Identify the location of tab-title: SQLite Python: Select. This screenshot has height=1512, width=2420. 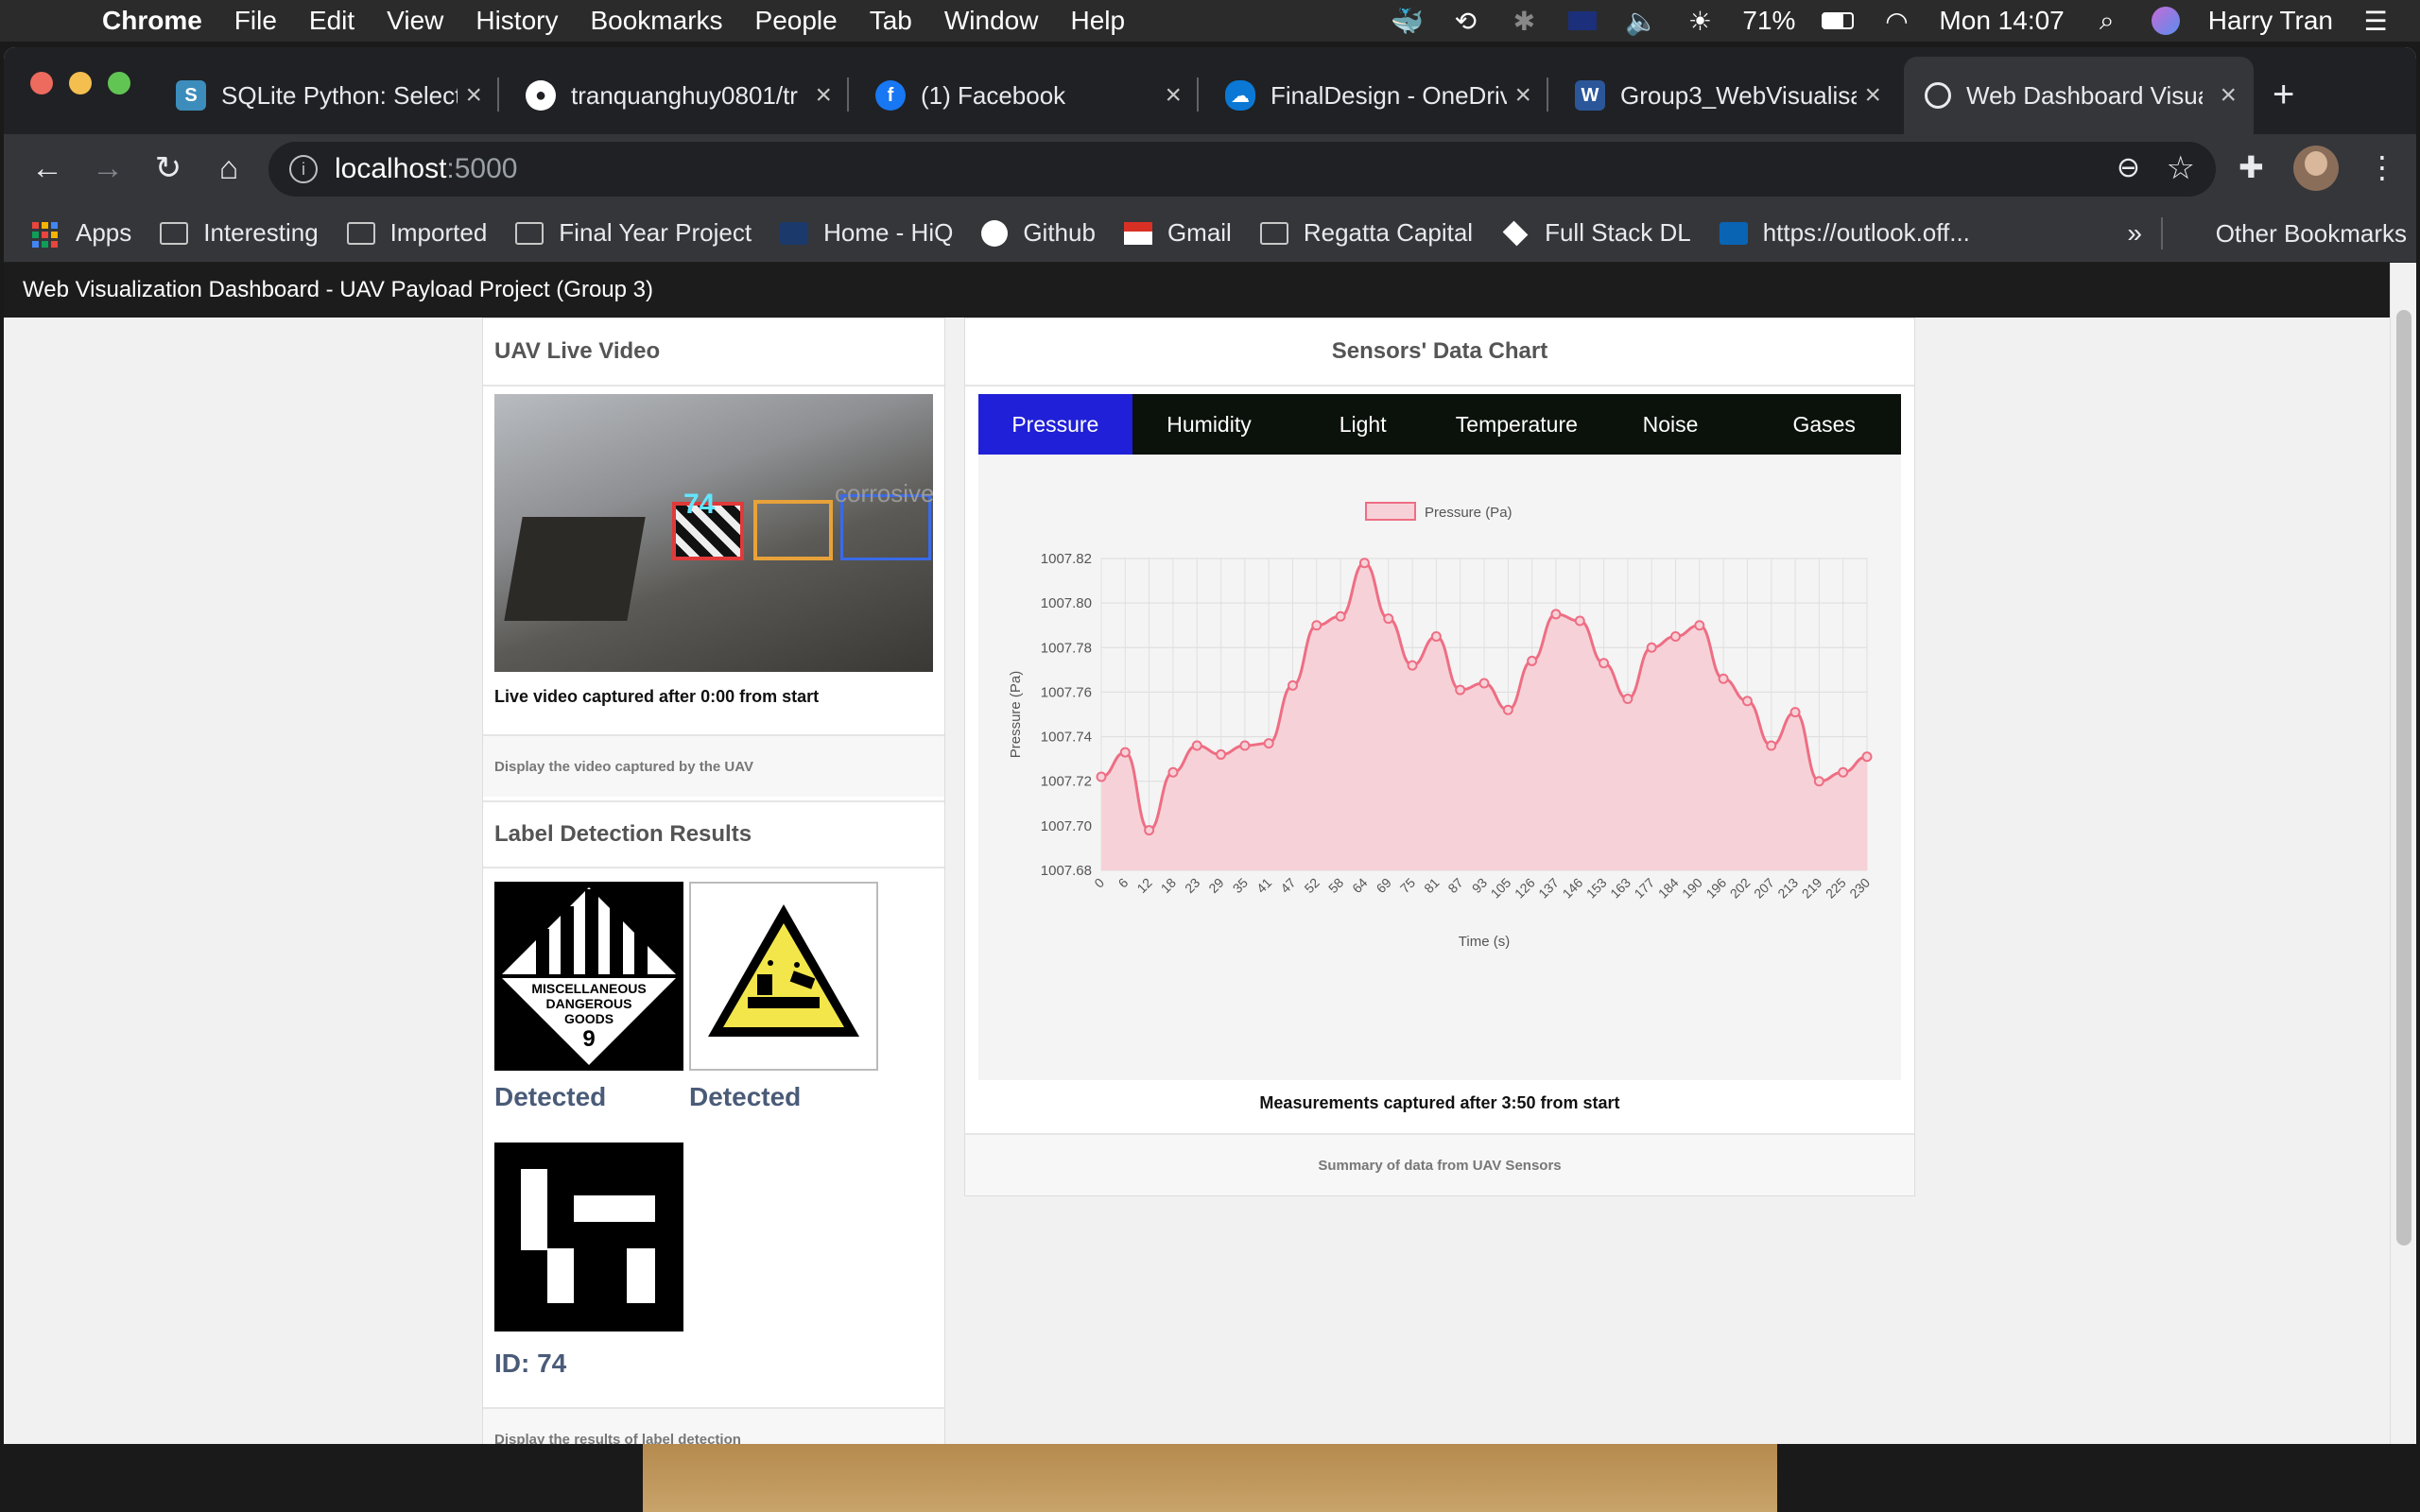
(339, 95).